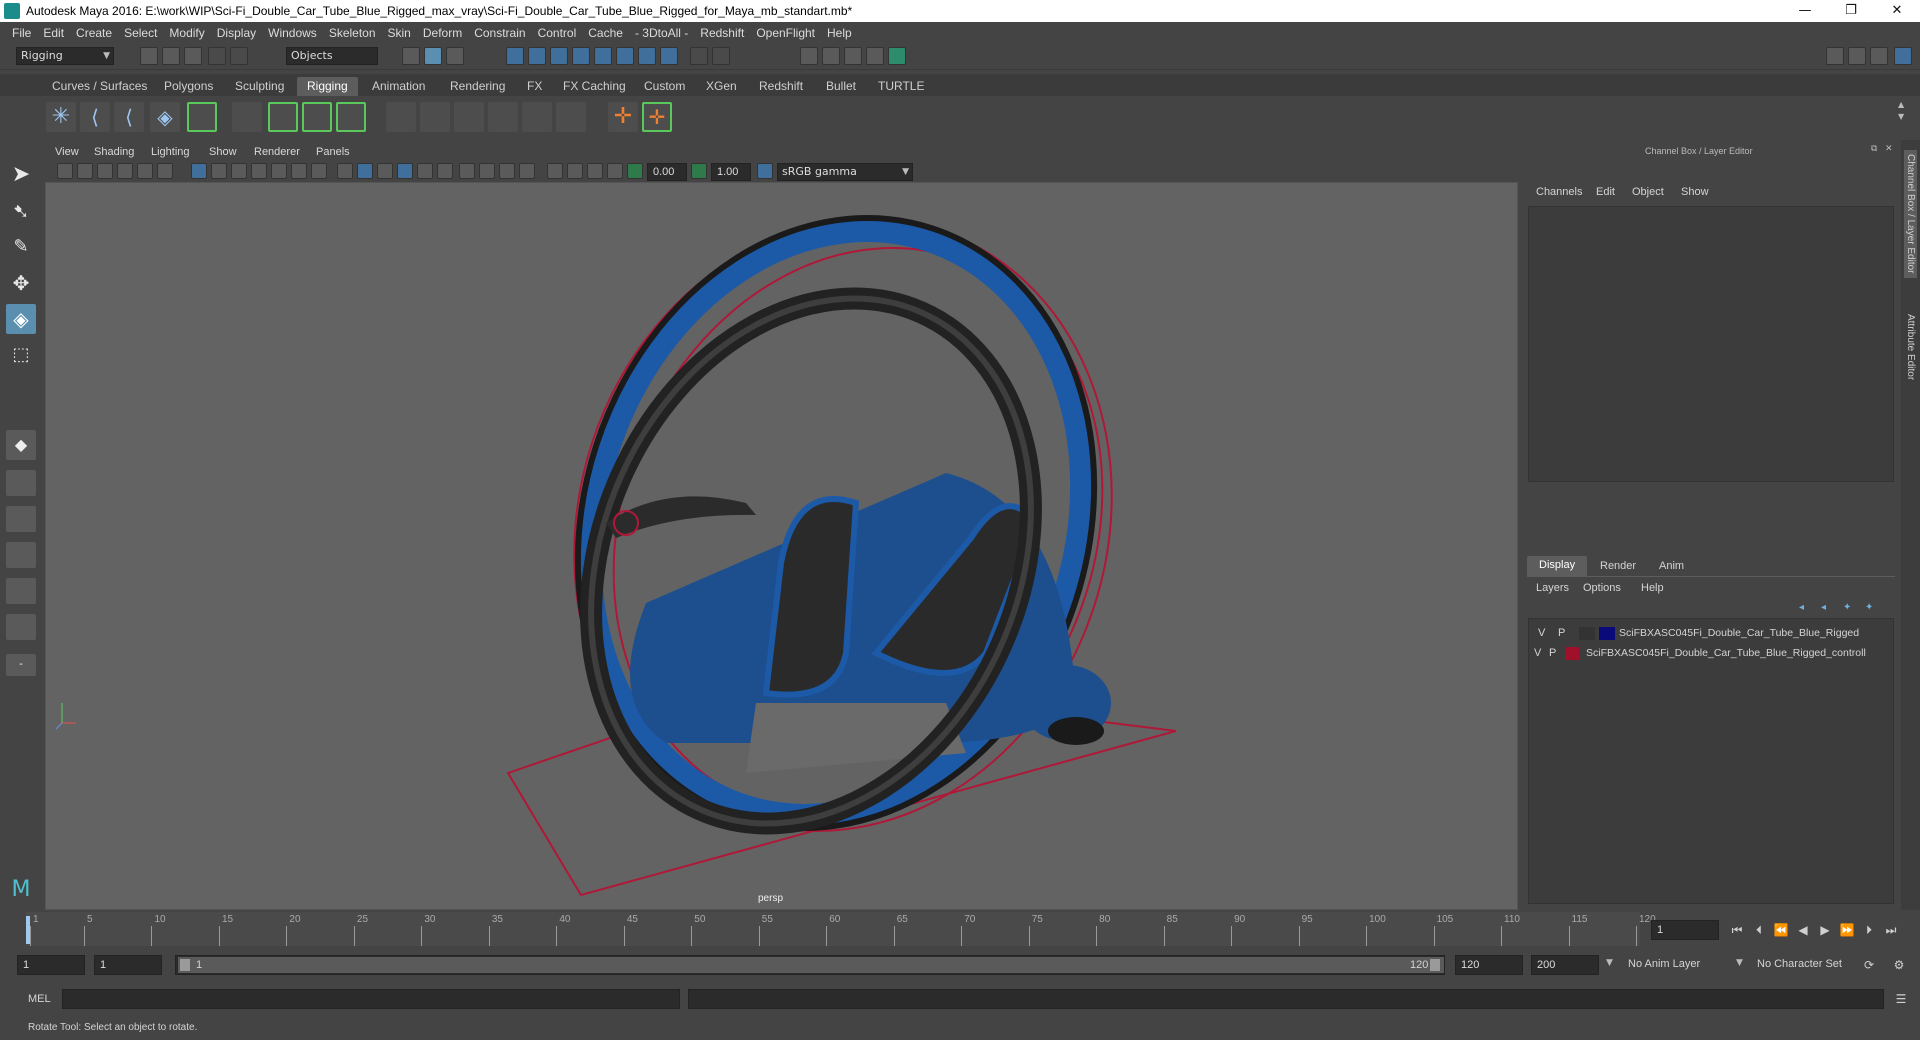 This screenshot has width=1920, height=1040. I want to click on shelf-tab-curves-surfaces: Curves / Surfaces, so click(99, 86).